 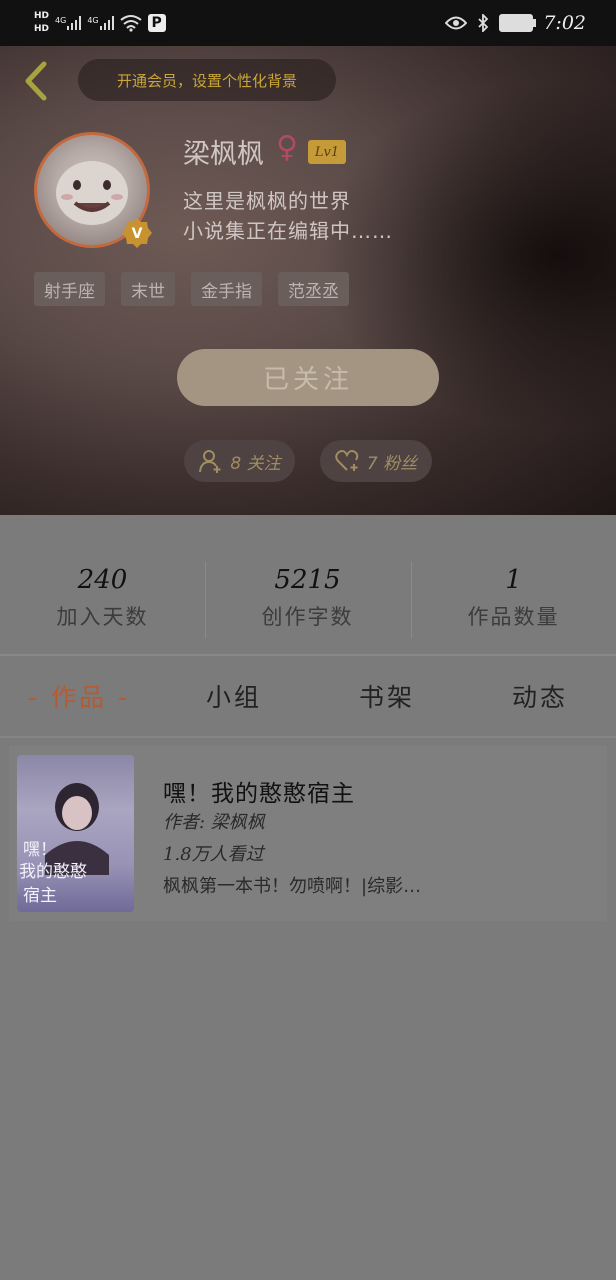 What do you see at coordinates (214, 822) in the screenshot?
I see `book-author: 作者: 梁枫枫` at bounding box center [214, 822].